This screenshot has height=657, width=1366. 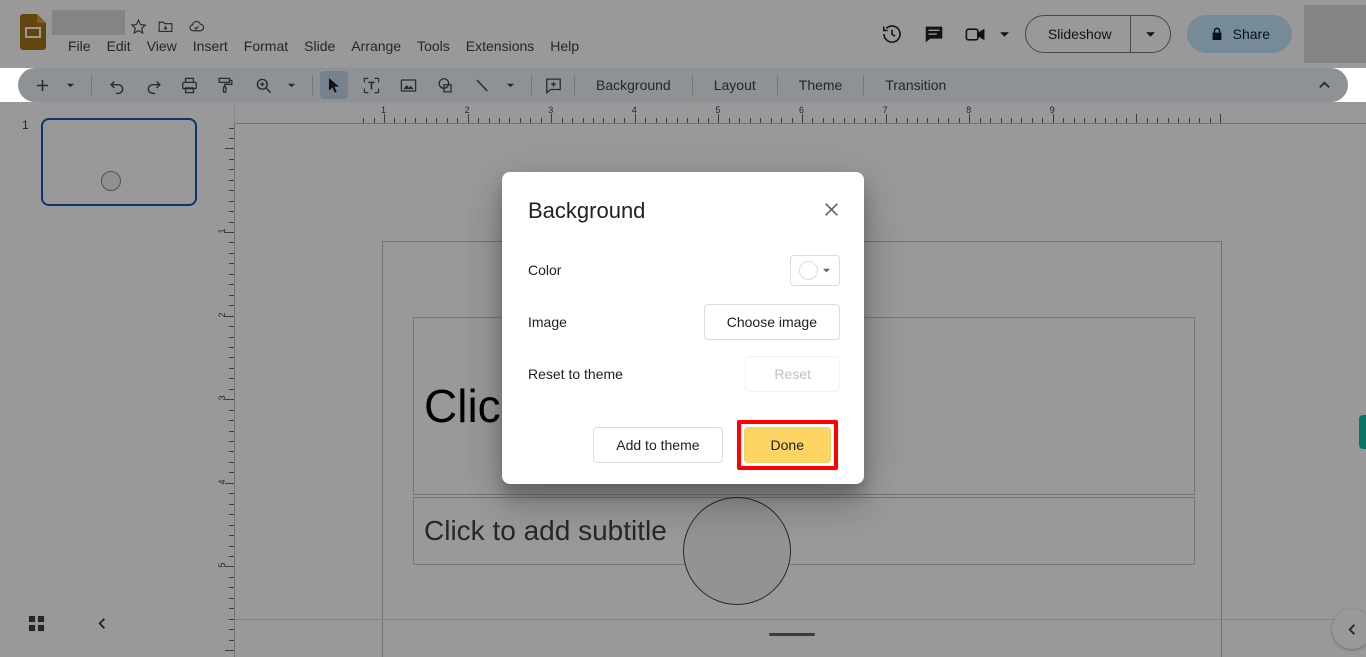 I want to click on ruler-label-v: 4, so click(x=222, y=482).